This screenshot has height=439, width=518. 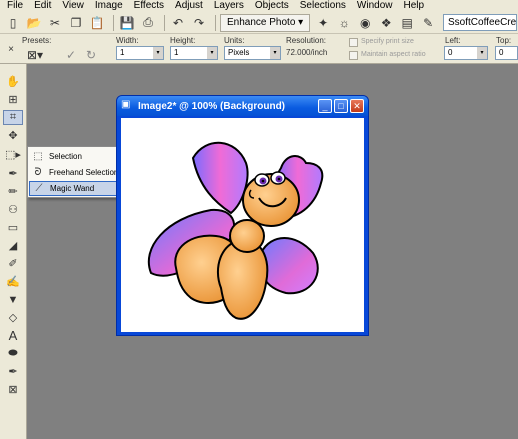 I want to click on move-icon: ✥, so click(x=13, y=135).